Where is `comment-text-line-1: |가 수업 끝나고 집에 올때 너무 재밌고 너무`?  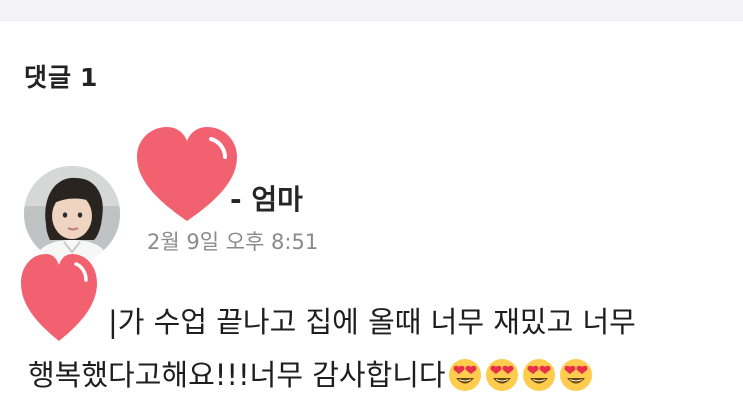 comment-text-line-1: |가 수업 끝나고 집에 올때 너무 재밌고 너무 is located at coordinates (372, 322).